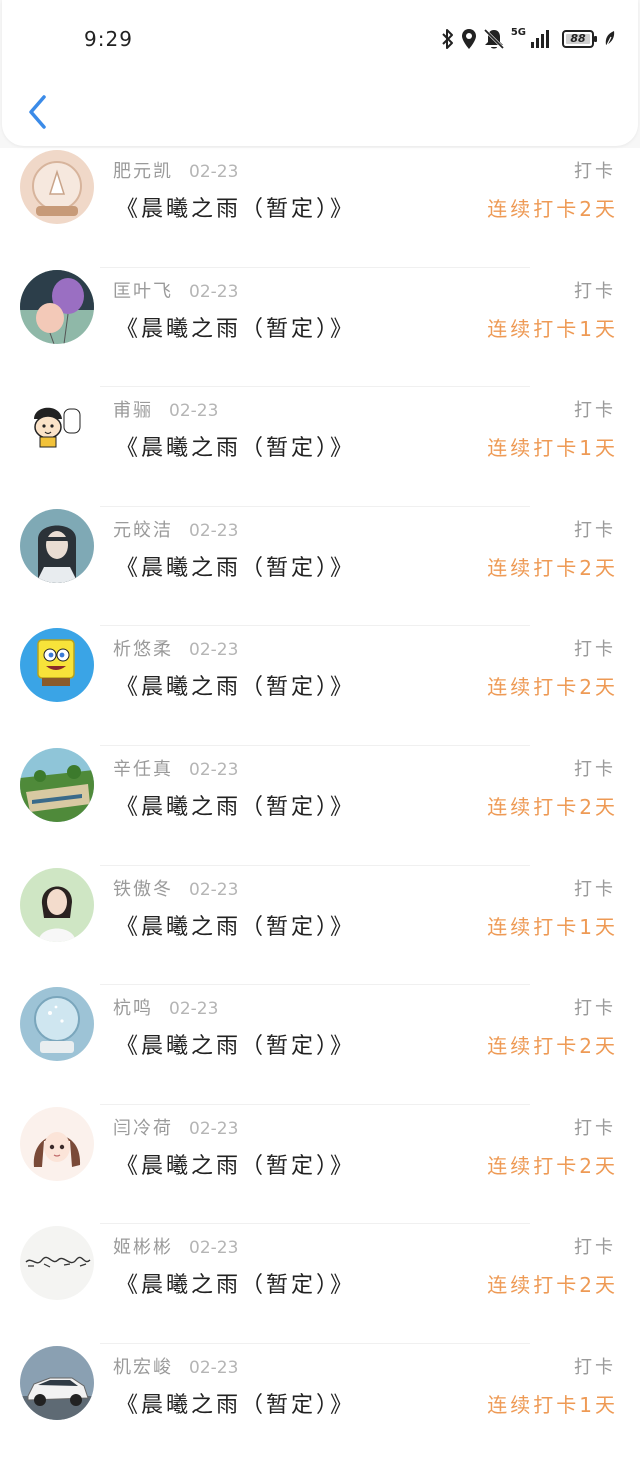  Describe the element at coordinates (166, 411) in the screenshot. I see `user-name: 甫骊 02-23` at that location.